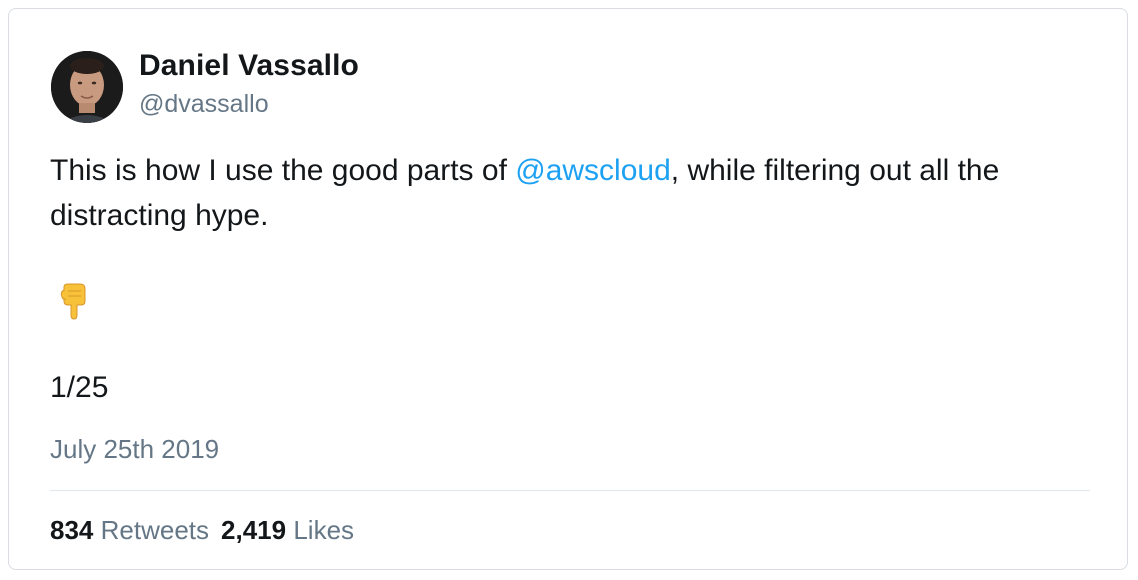  I want to click on tweet-stats: 834 Retweets 2,419 Likes, so click(208, 530).